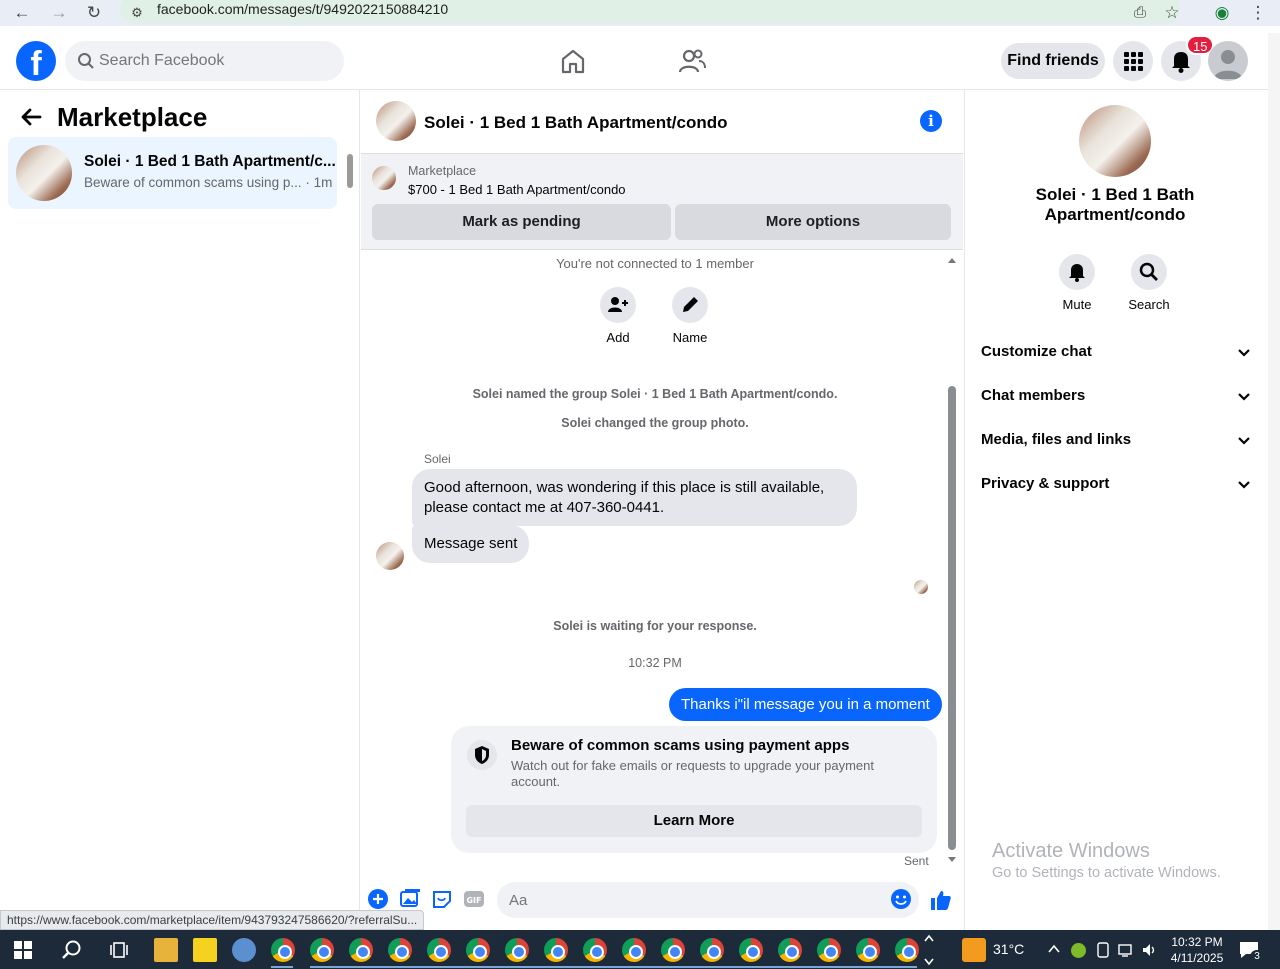  What do you see at coordinates (396, 121) in the screenshot?
I see `chat-thumbnail` at bounding box center [396, 121].